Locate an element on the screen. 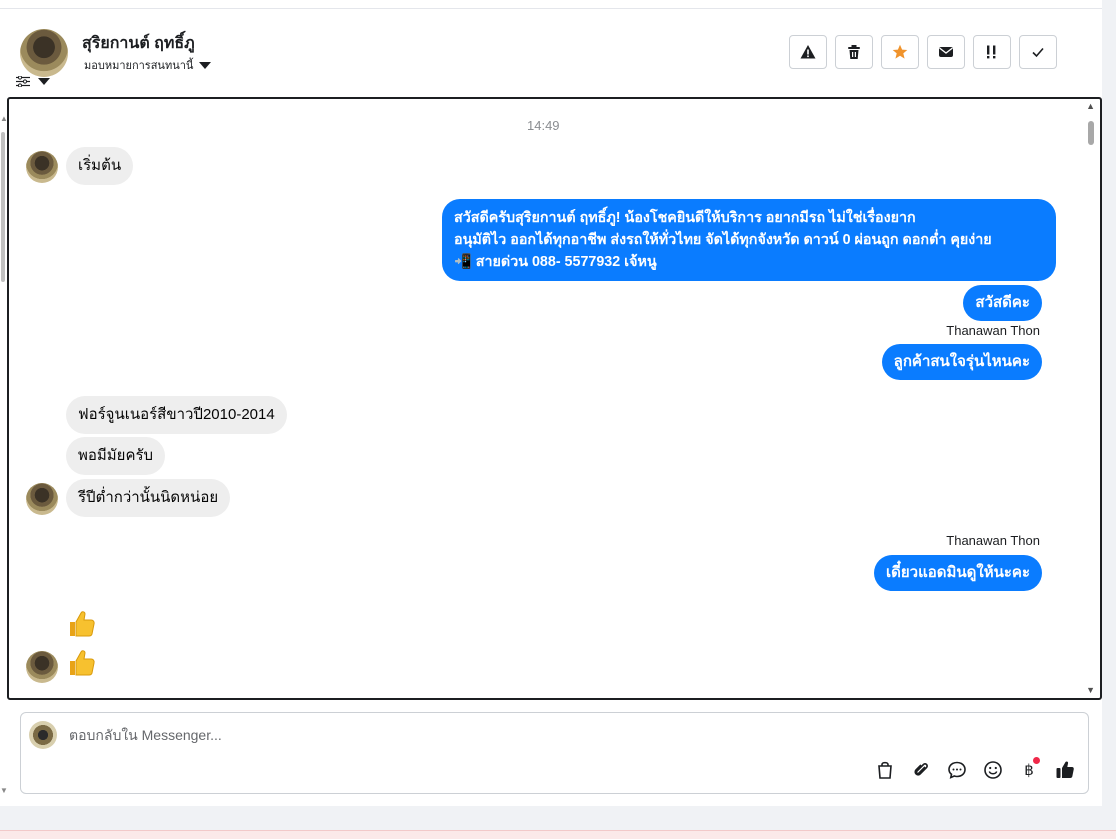 Image resolution: width=1116 pixels, height=839 pixels. mail-icon is located at coordinates (946, 52).